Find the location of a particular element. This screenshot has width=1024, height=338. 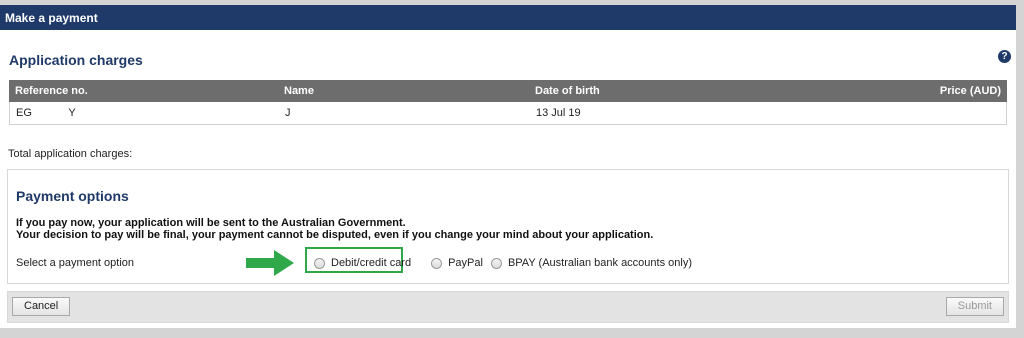

payment-options-title: Payment options is located at coordinates (72, 196).